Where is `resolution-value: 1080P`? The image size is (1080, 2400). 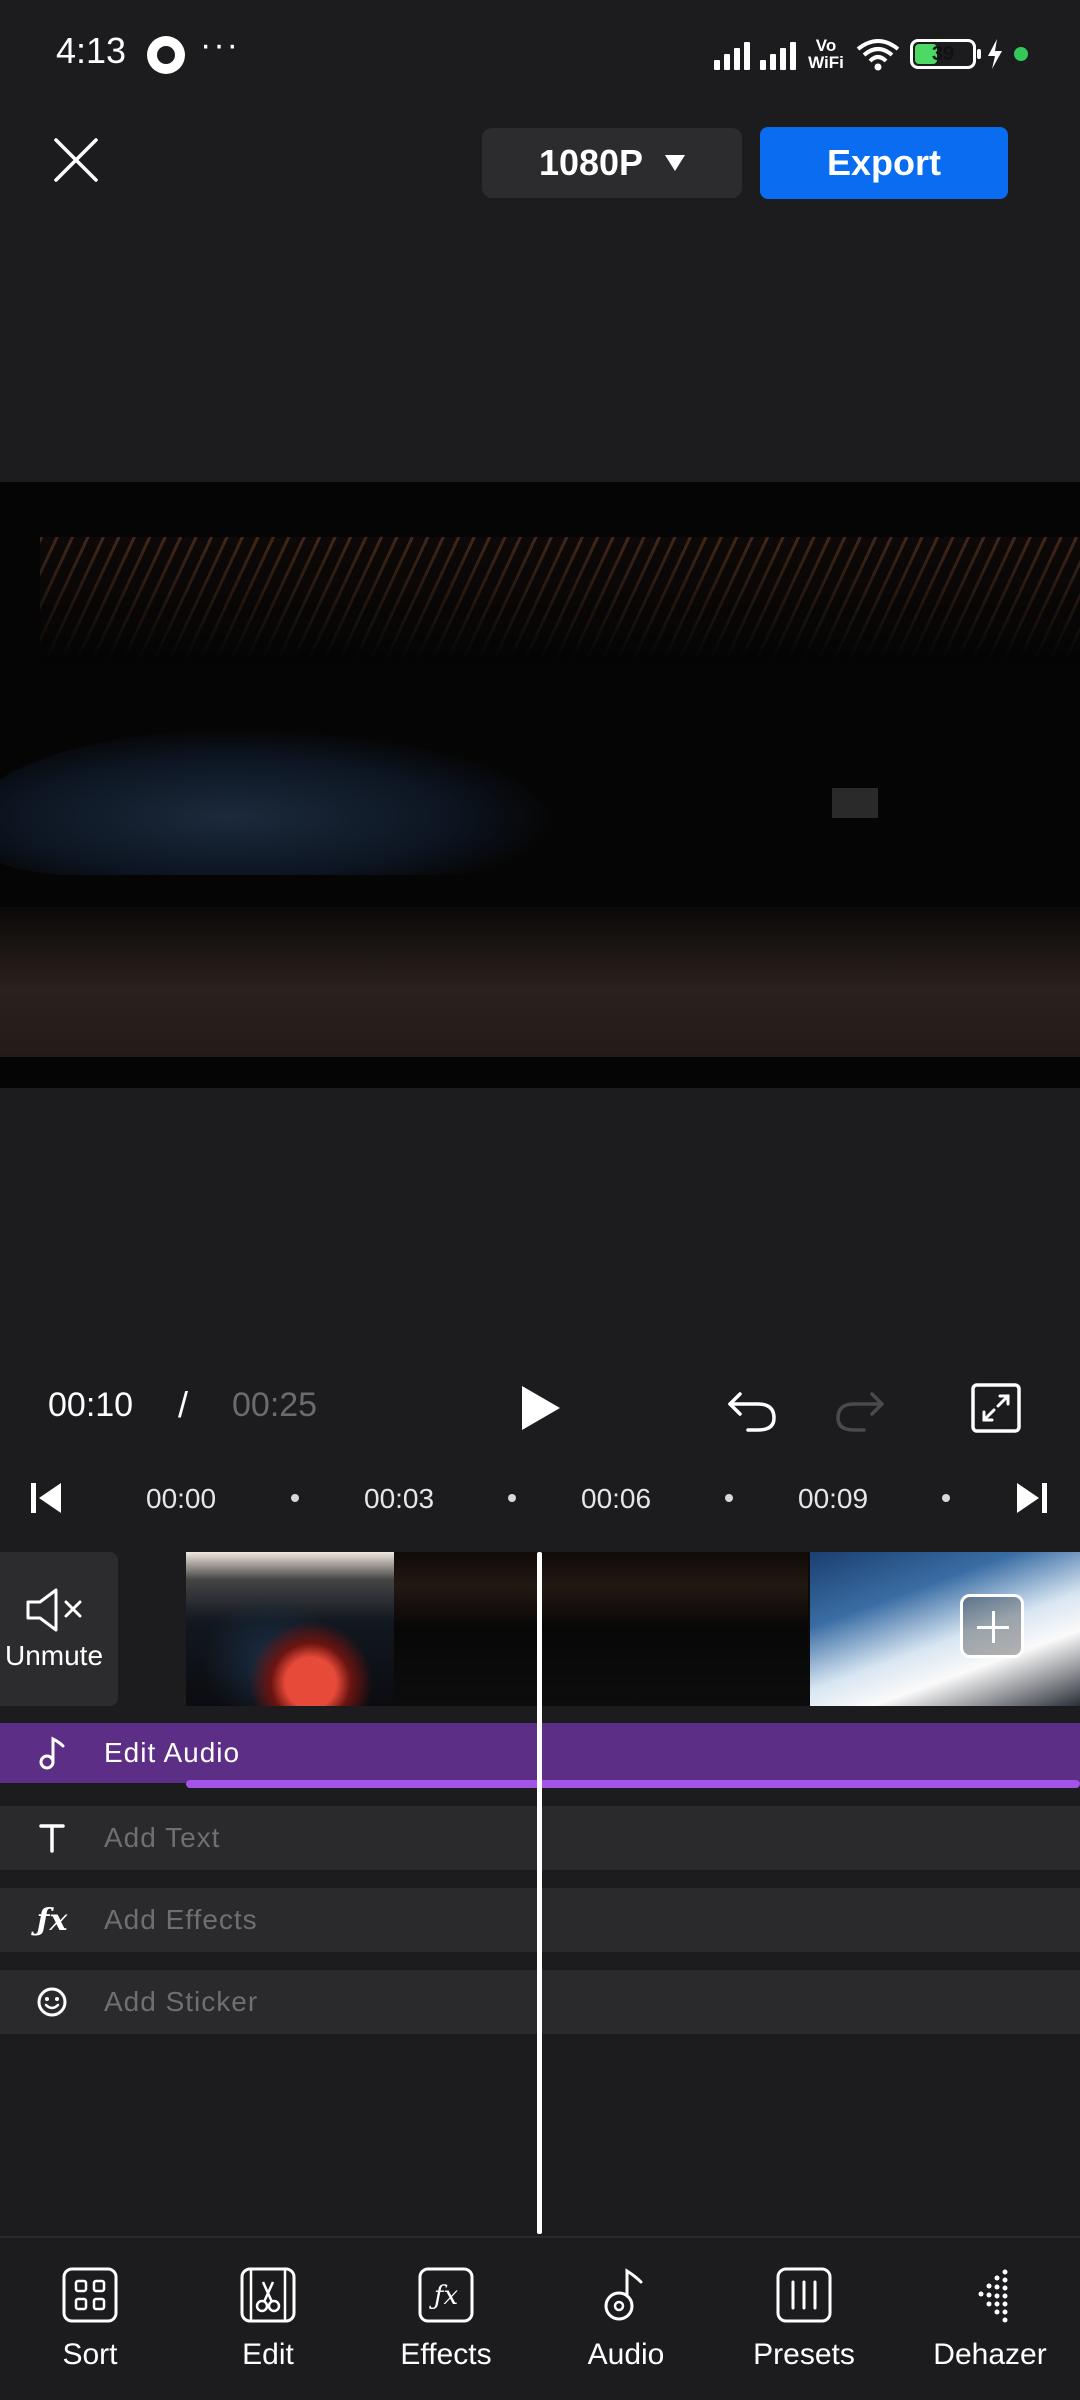
resolution-value: 1080P is located at coordinates (591, 162).